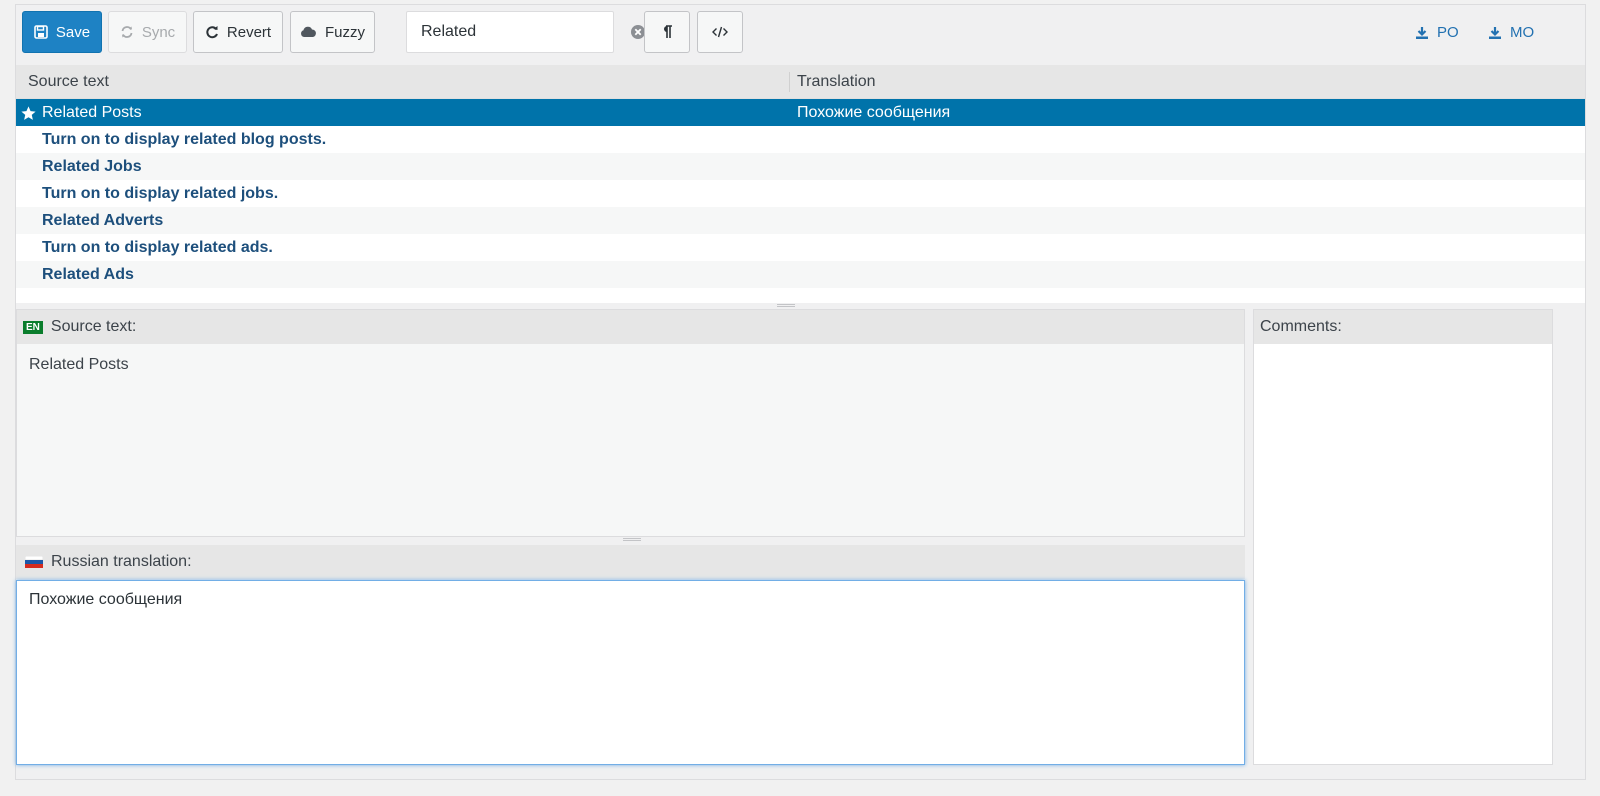  Describe the element at coordinates (33, 327) in the screenshot. I see `language-badge-en: EN` at that location.